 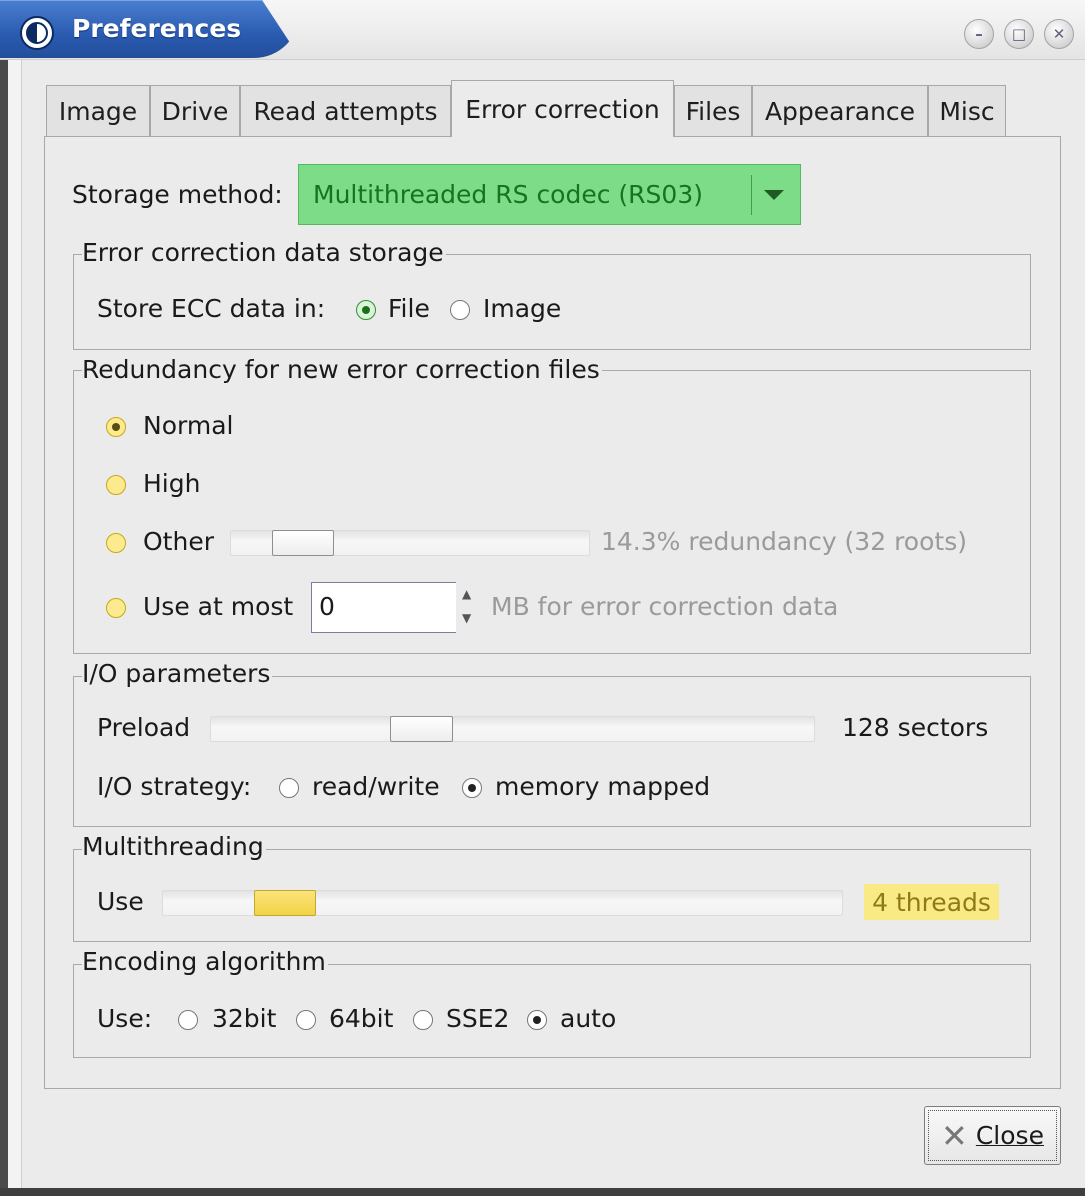 I want to click on radio-64bit, so click(x=306, y=1020).